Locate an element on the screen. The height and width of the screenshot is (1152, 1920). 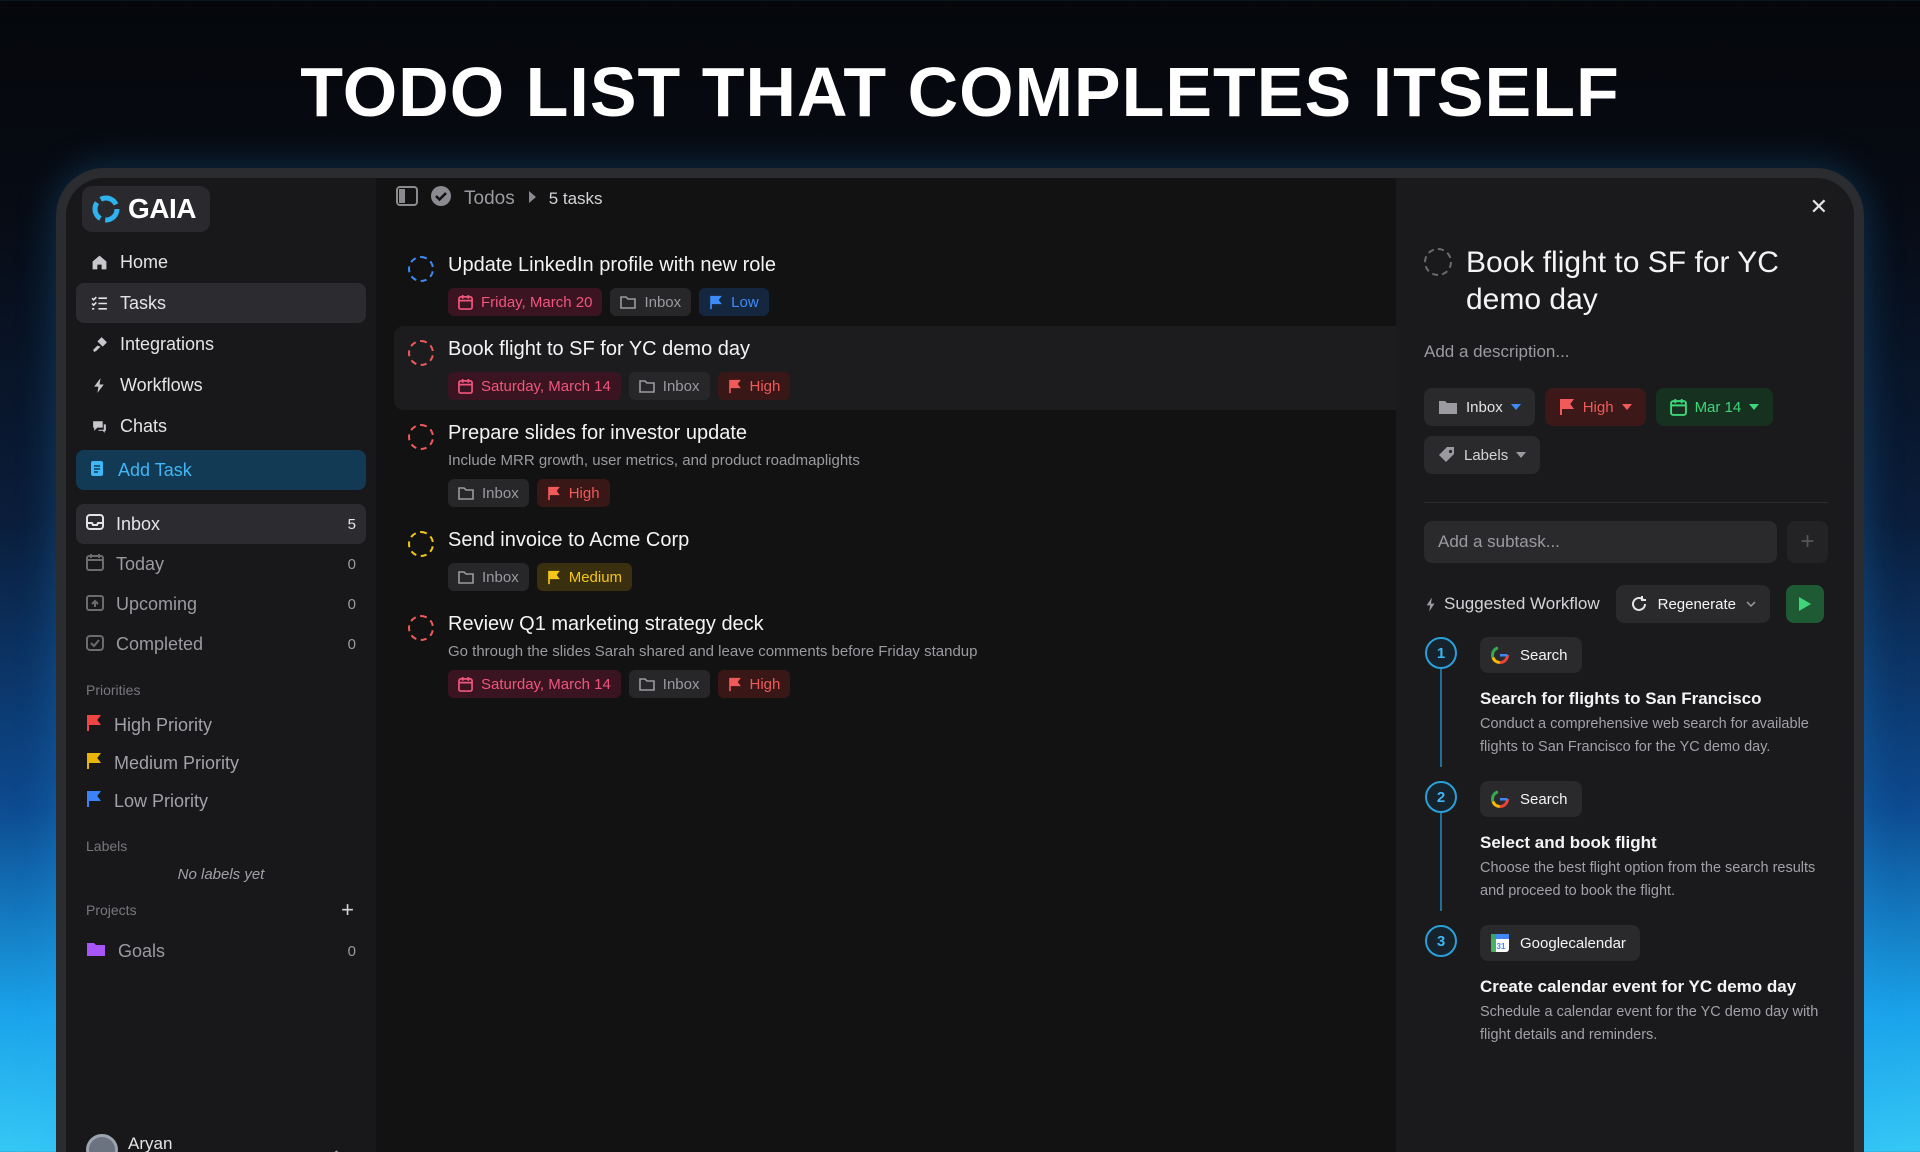
breadcrumb: Todos 5 tasks is located at coordinates (886, 199).